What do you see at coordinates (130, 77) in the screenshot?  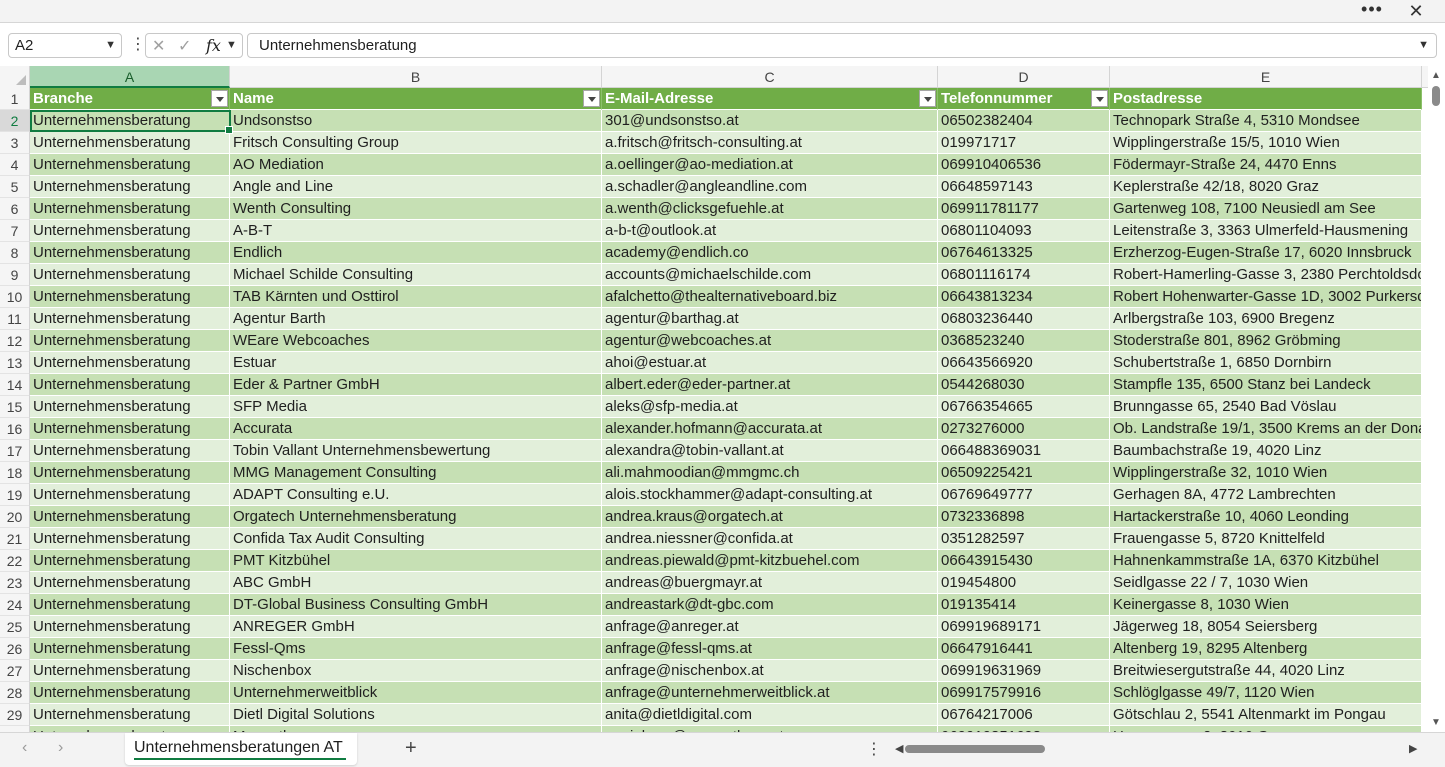 I see `column-header-a: A` at bounding box center [130, 77].